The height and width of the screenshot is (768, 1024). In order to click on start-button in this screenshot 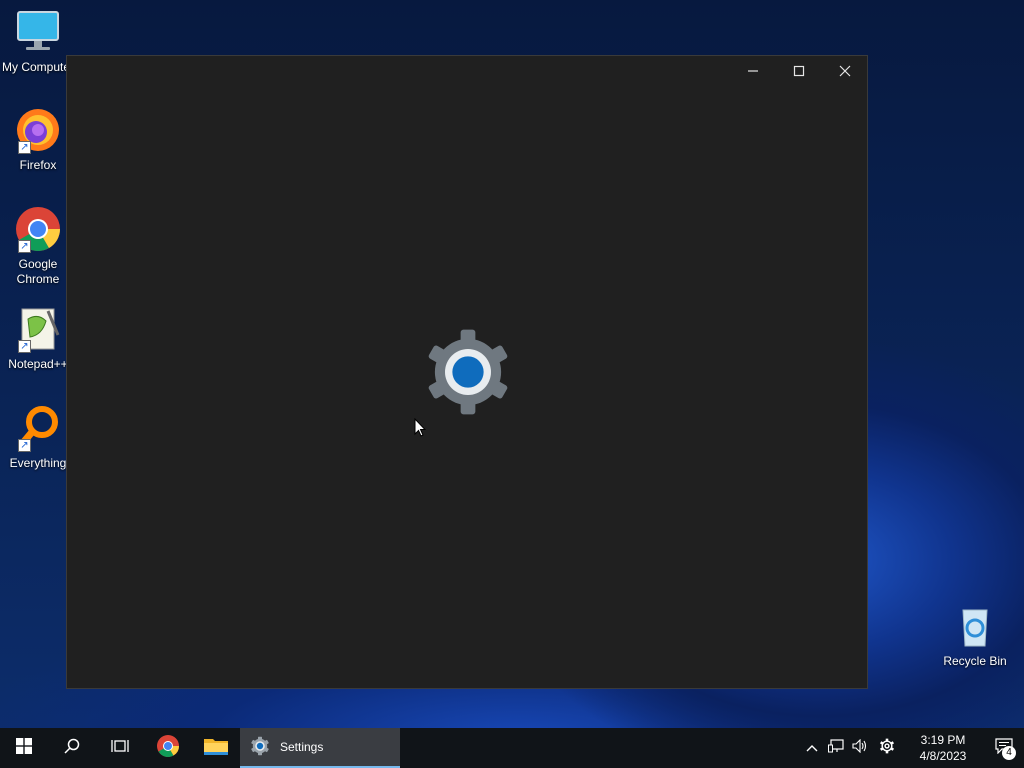, I will do `click(24, 748)`.